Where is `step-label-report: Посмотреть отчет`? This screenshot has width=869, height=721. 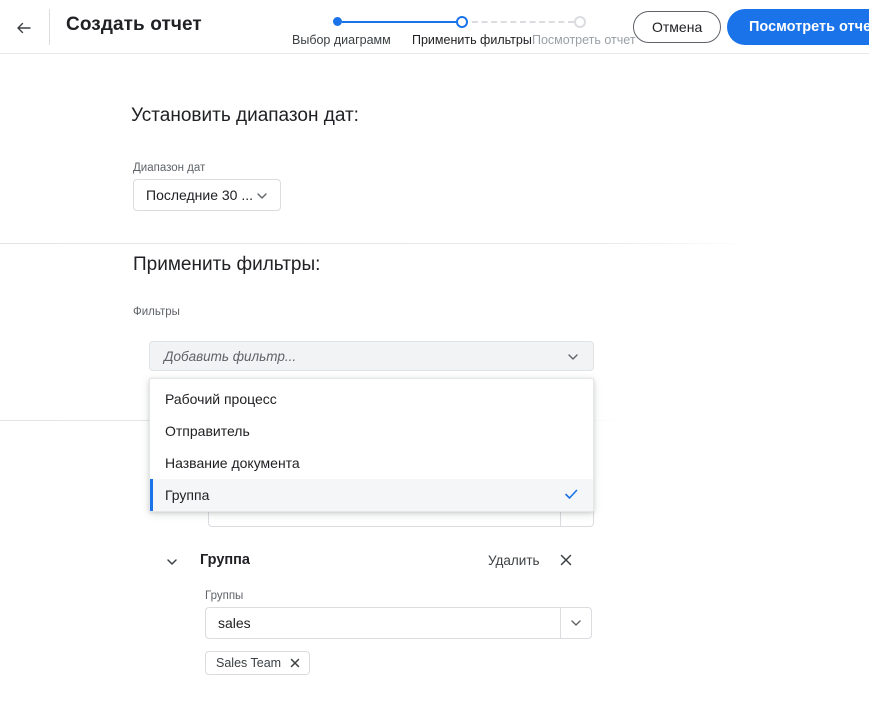 step-label-report: Посмотреть отчет is located at coordinates (584, 40).